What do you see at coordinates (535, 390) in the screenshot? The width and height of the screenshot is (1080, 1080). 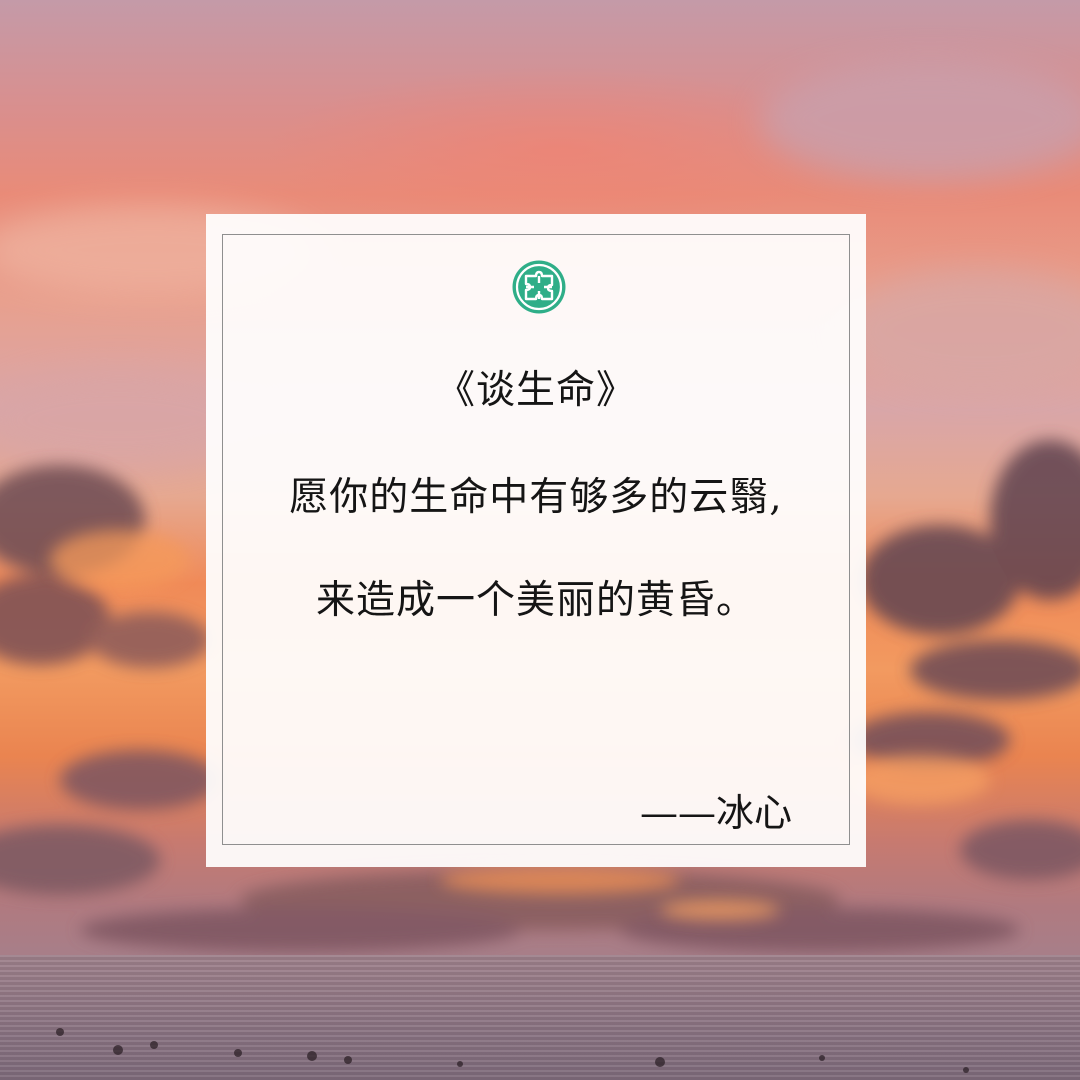 I see `poem-title: 《谈生命》` at bounding box center [535, 390].